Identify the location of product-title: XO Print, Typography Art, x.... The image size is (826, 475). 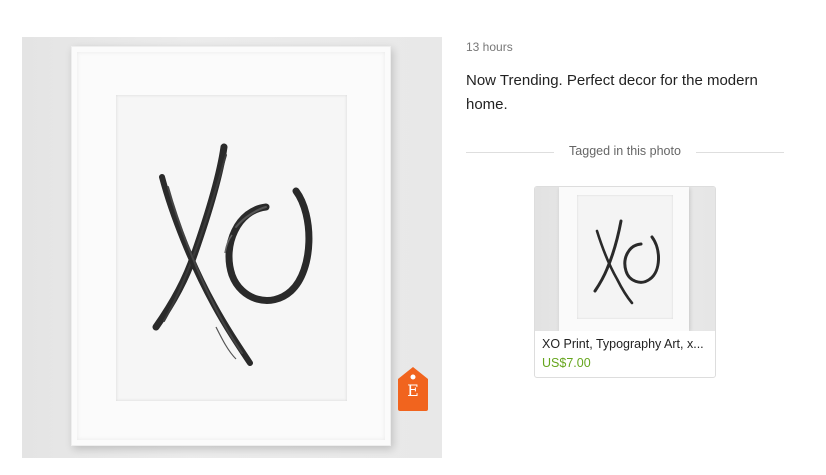
(626, 344).